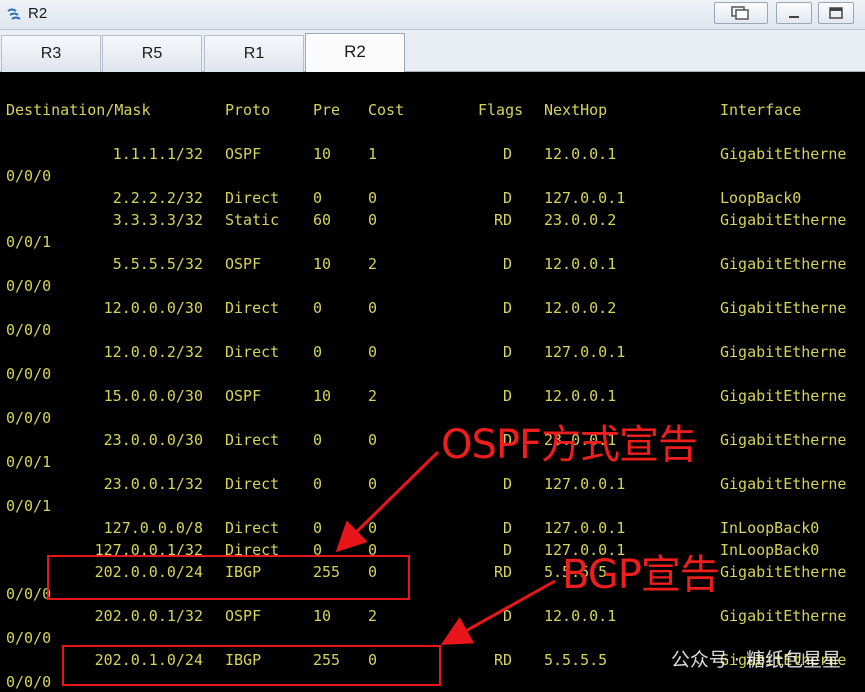 The height and width of the screenshot is (692, 865). I want to click on title-bar: R2, so click(432, 15).